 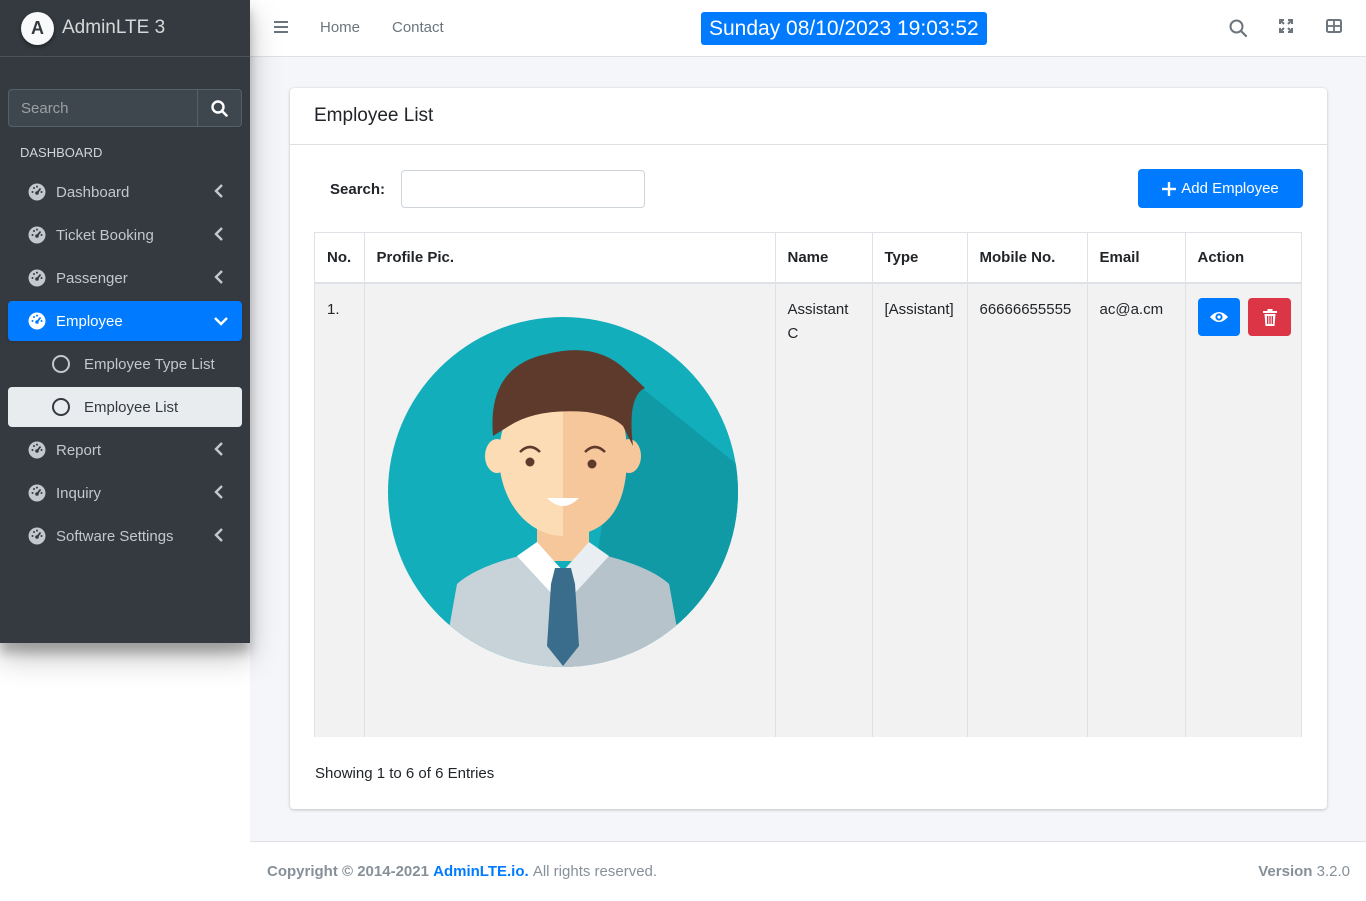 I want to click on nav-header: DASHBOARD, so click(x=61, y=152).